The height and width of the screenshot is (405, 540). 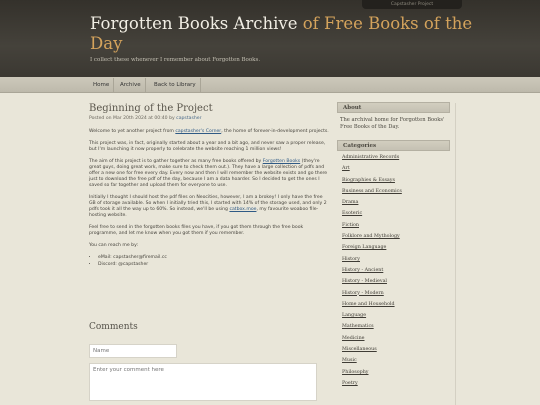 What do you see at coordinates (394, 183) in the screenshot?
I see `category-link: Biographies & Essays` at bounding box center [394, 183].